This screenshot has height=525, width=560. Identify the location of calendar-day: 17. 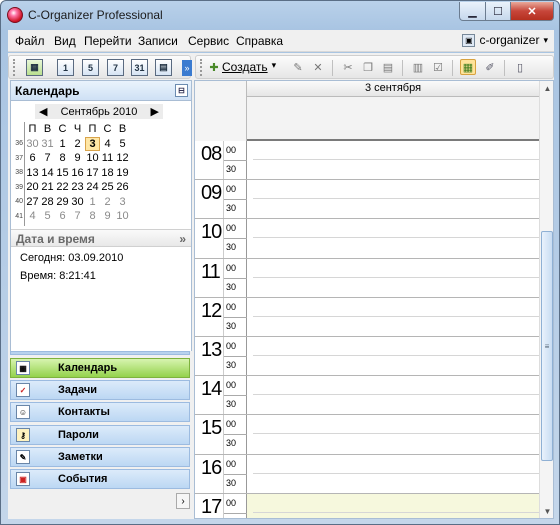
(92, 173).